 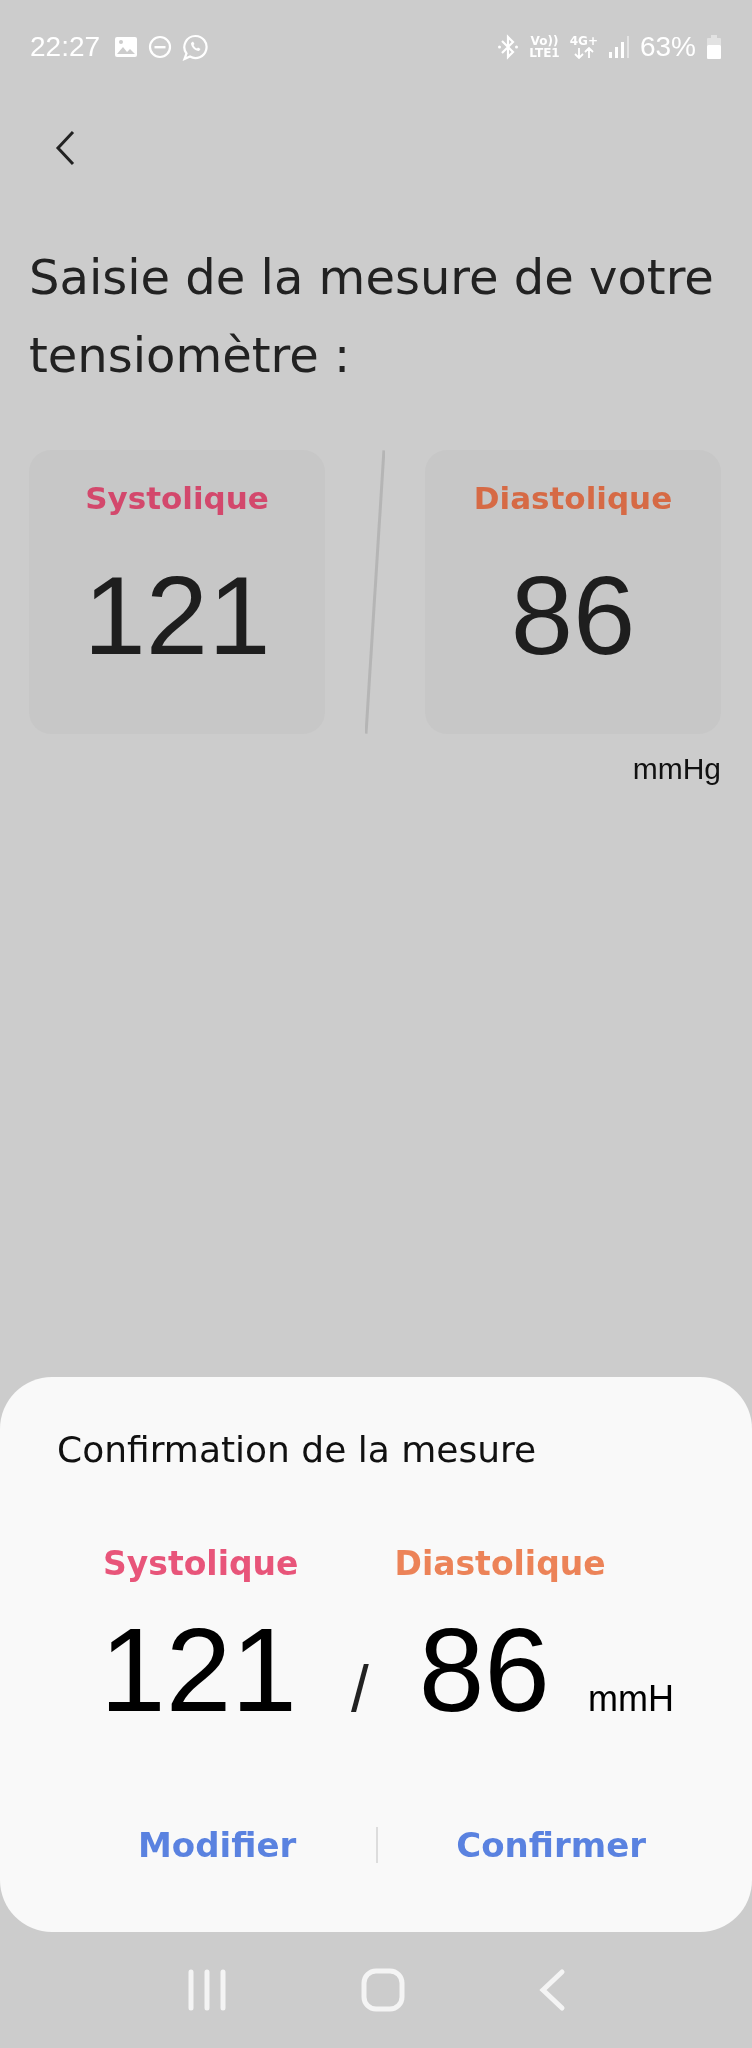 I want to click on measurement-card: Systolique 121, so click(x=177, y=592).